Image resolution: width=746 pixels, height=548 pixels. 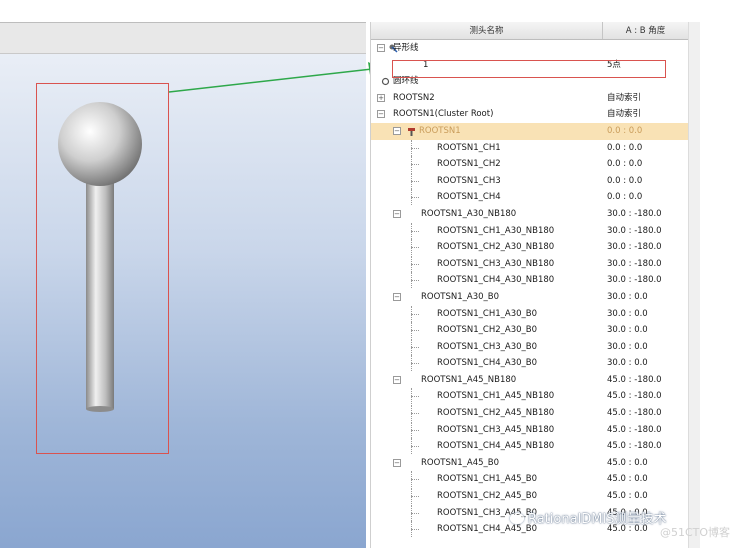 What do you see at coordinates (469, 379) in the screenshot?
I see `probe-name: ROOTSN1_A45_NB180` at bounding box center [469, 379].